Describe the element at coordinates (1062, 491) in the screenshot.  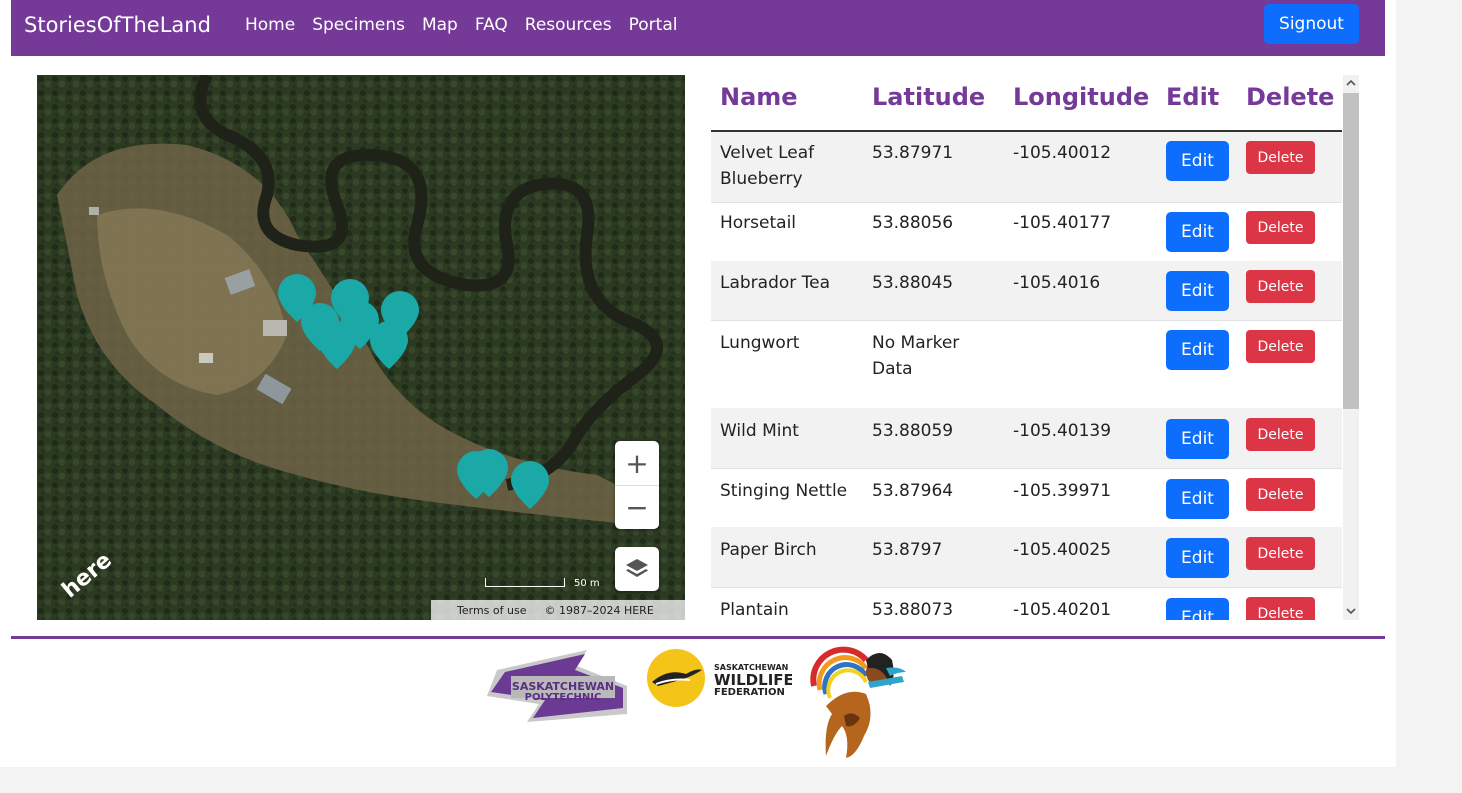
I see `cell-longitude: -105.39971` at that location.